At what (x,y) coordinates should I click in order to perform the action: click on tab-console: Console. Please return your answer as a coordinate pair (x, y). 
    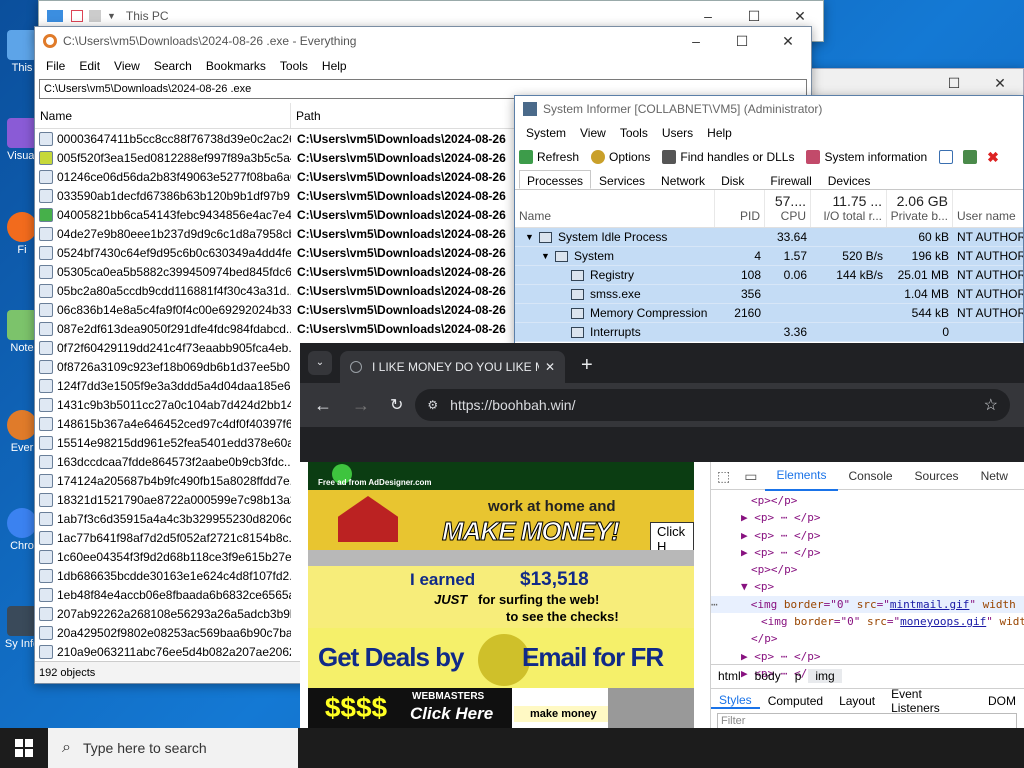
    Looking at the image, I should click on (871, 476).